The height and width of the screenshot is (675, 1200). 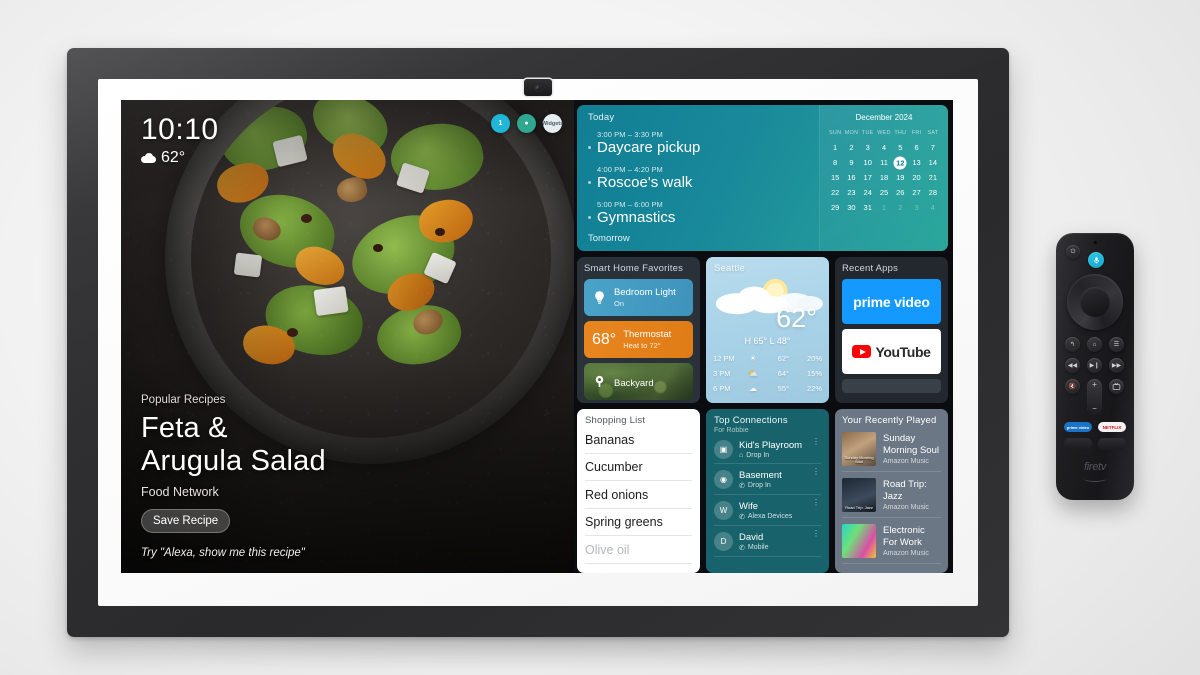 I want to click on connection-row: ◉ Basement ✆ Drop In ⋮, so click(x=767, y=479).